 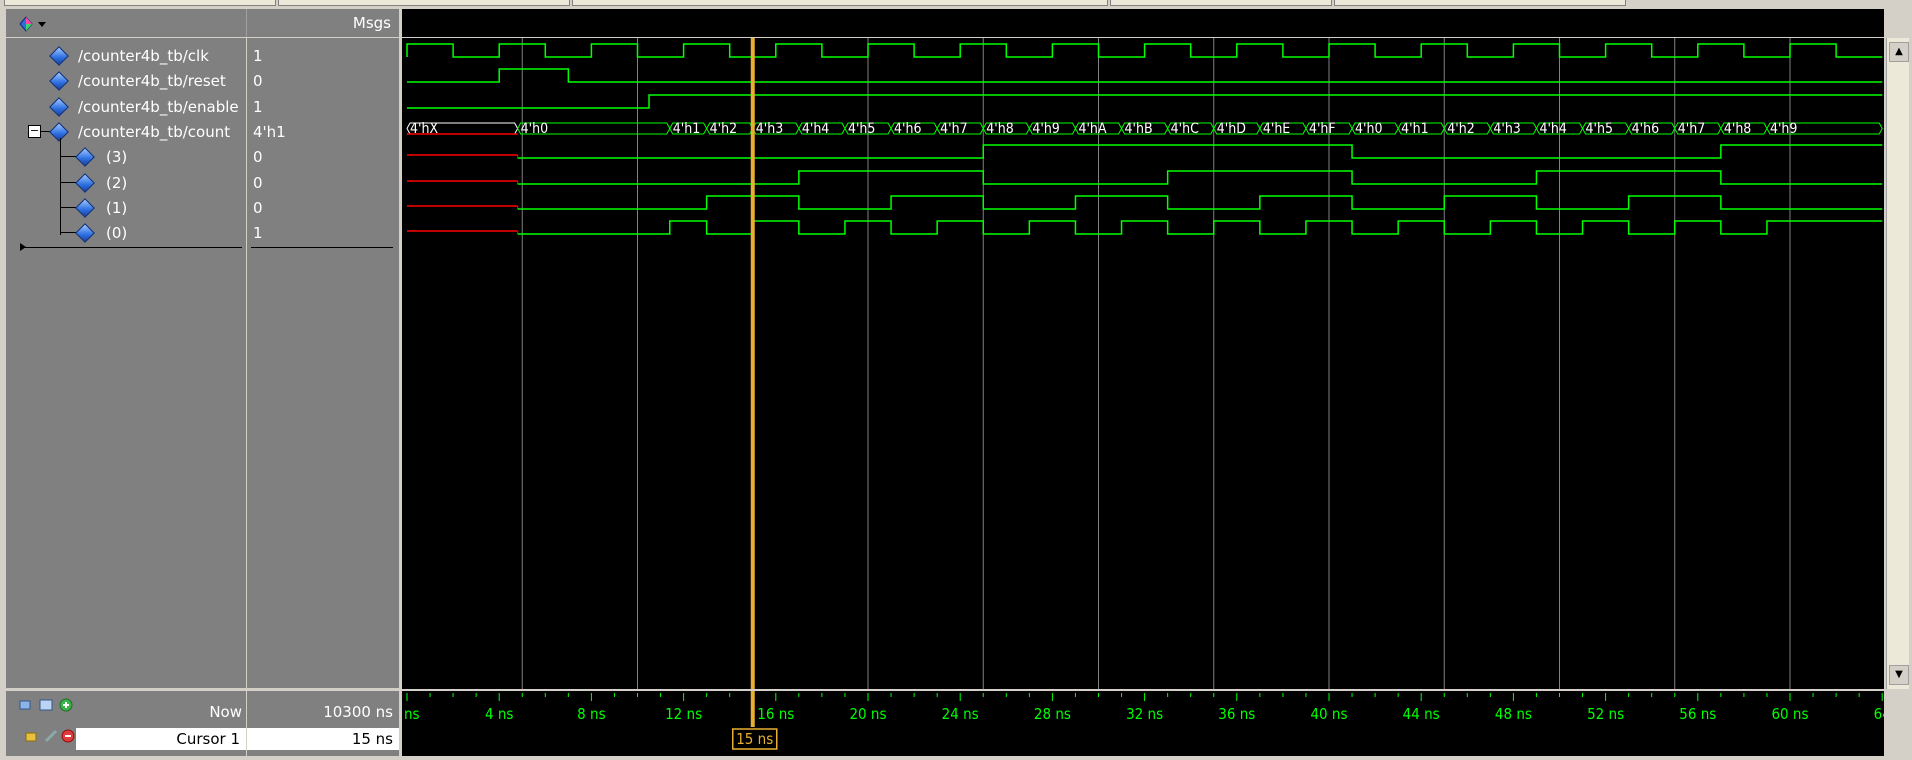 What do you see at coordinates (1897, 363) in the screenshot?
I see `vertical-scrollbar: ▲ ▼` at bounding box center [1897, 363].